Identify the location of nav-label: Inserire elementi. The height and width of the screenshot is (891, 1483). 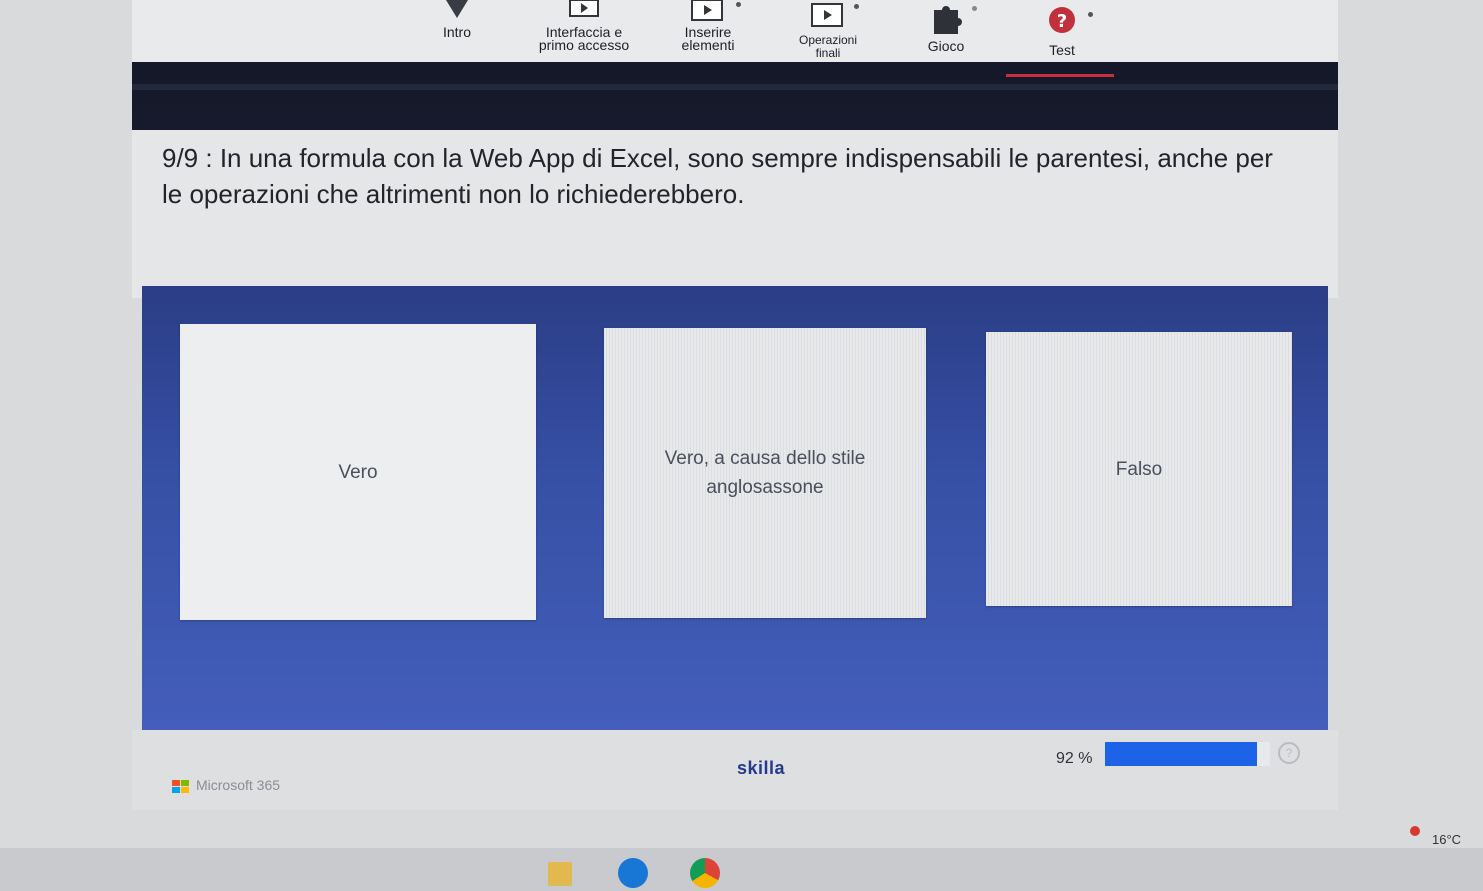
(708, 38).